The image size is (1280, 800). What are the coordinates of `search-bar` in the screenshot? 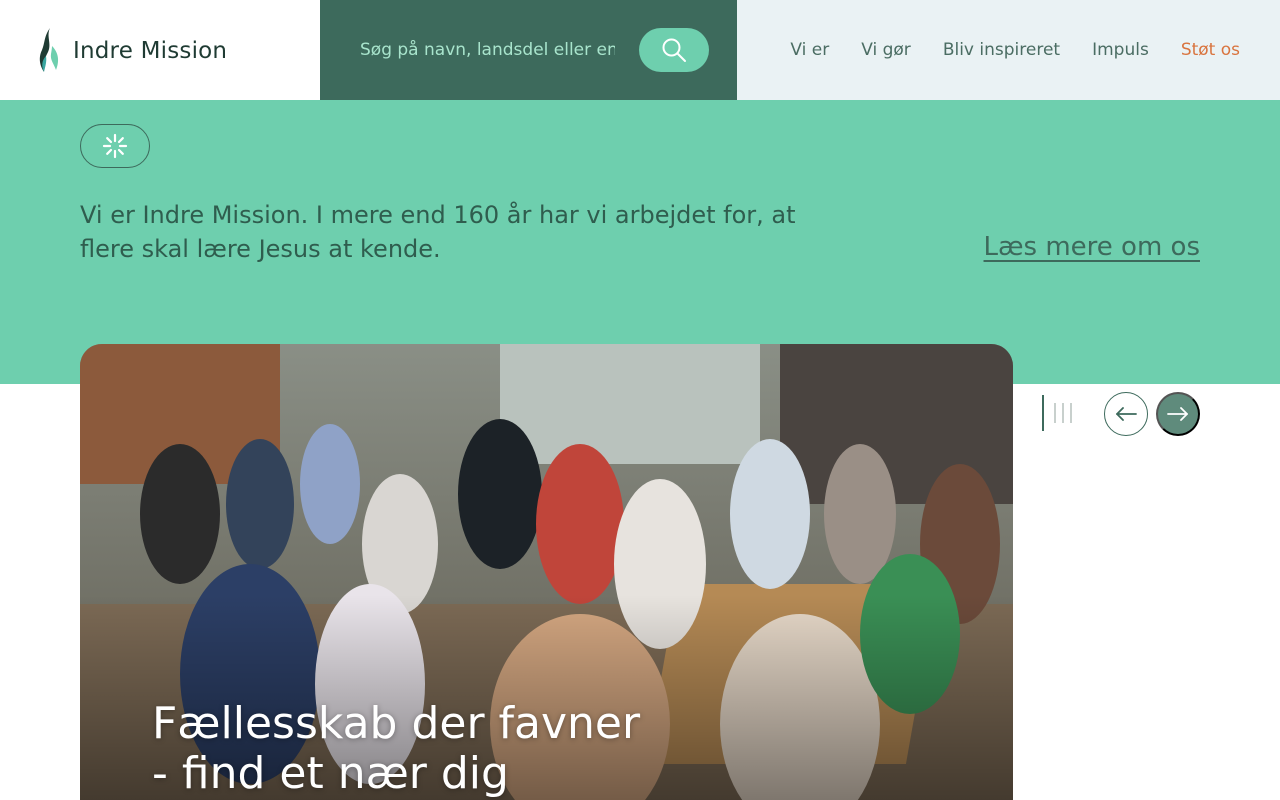 It's located at (528, 50).